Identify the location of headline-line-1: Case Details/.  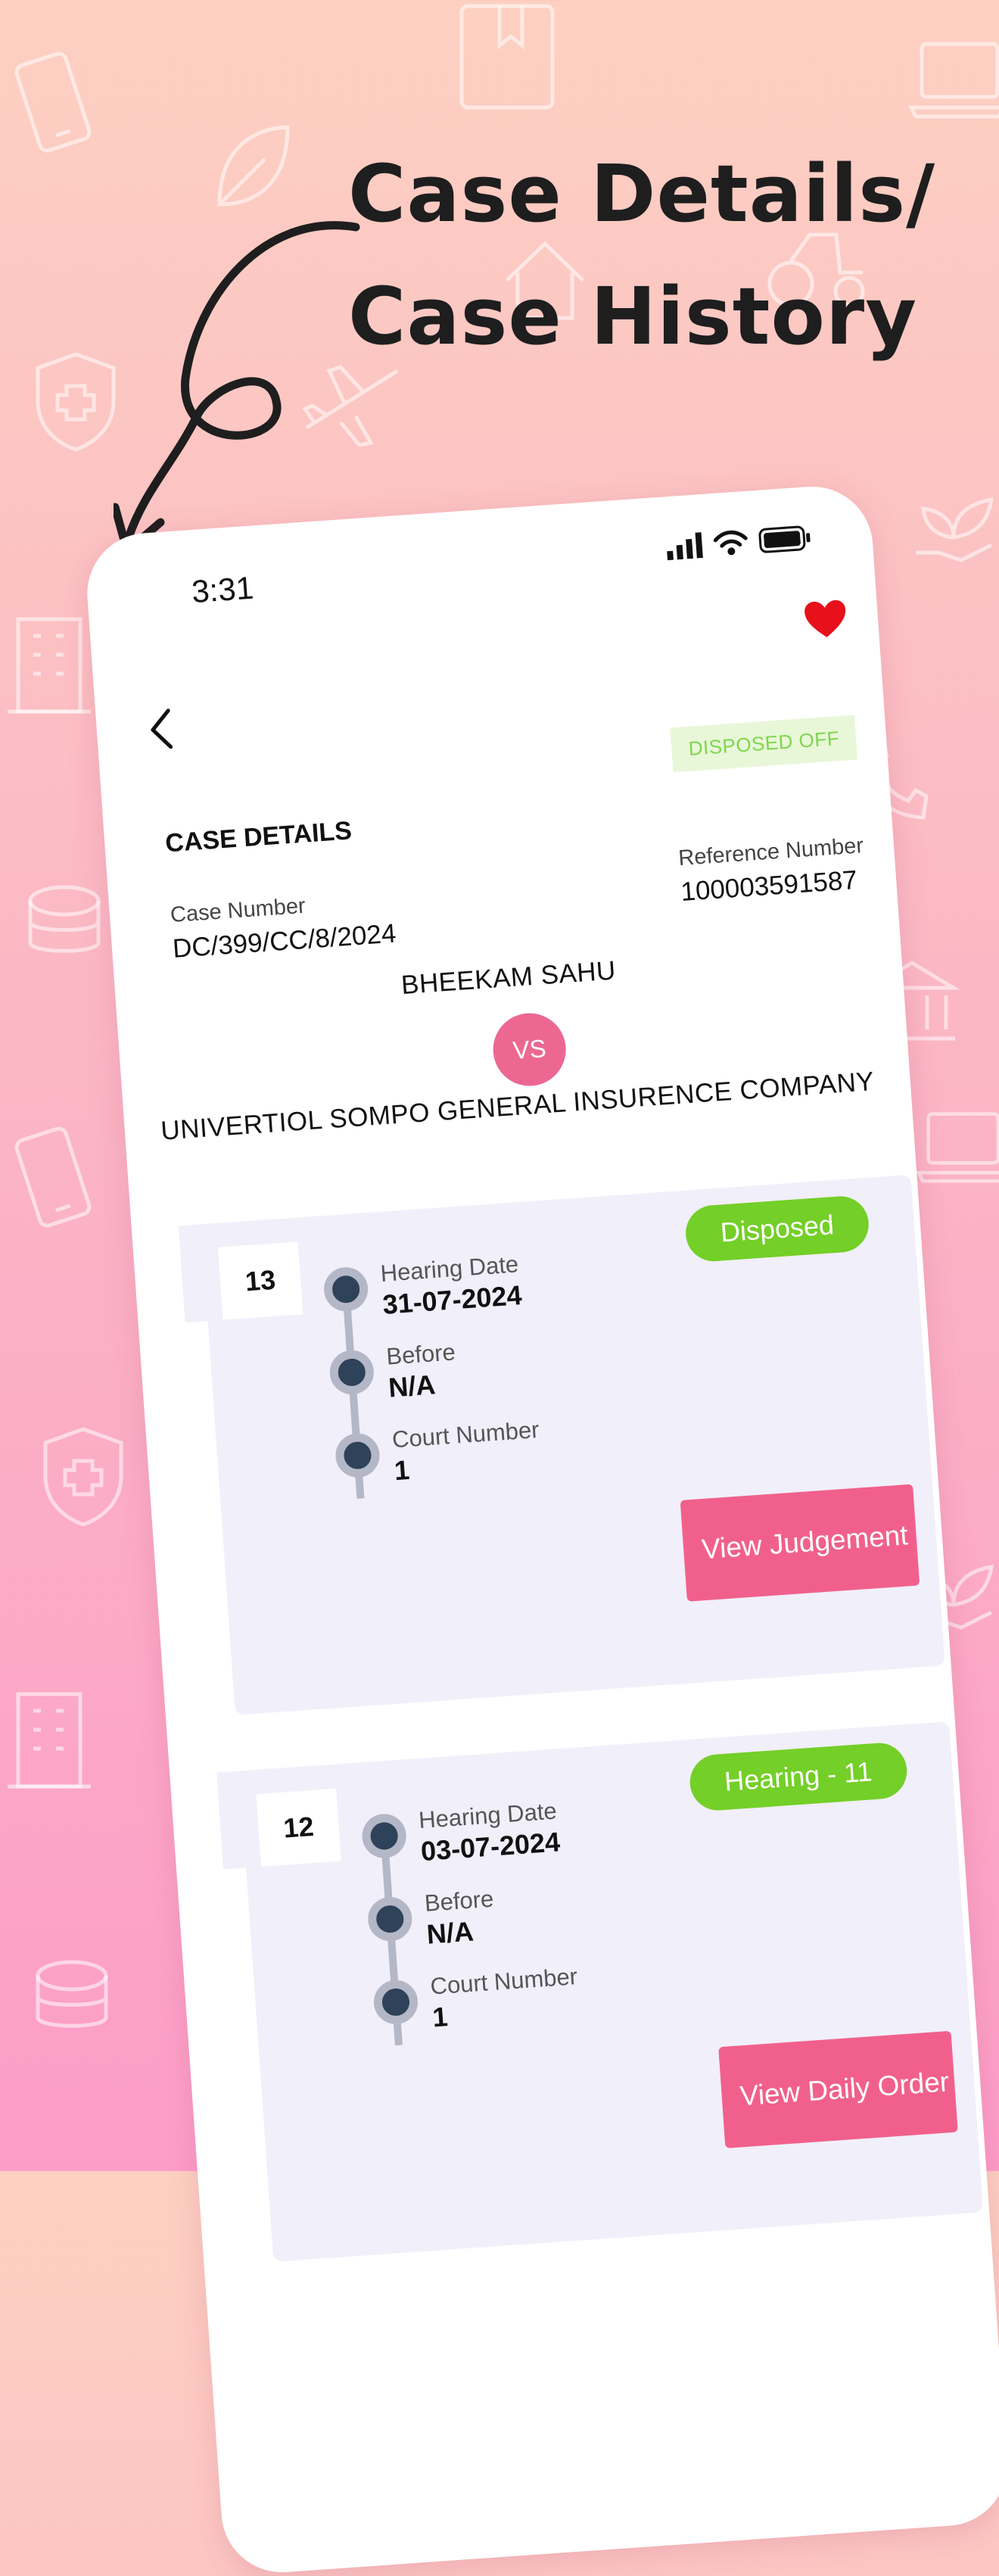
(642, 194).